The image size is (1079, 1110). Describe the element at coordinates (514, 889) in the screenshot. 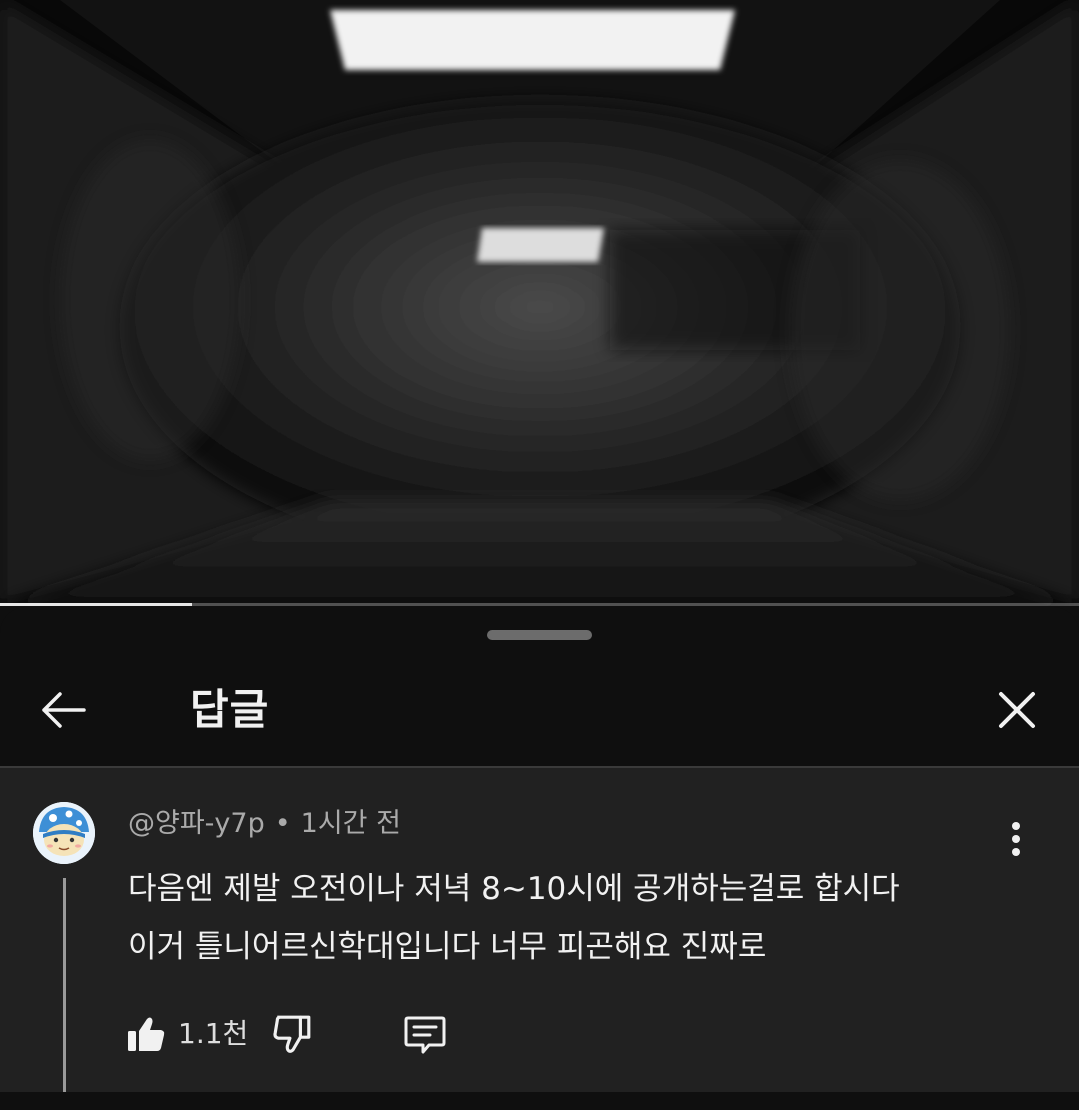

I see `comment-text-line: 다음엔 제발 오전이나 저녁 8~10시에 공개하는걸로 합시다` at that location.